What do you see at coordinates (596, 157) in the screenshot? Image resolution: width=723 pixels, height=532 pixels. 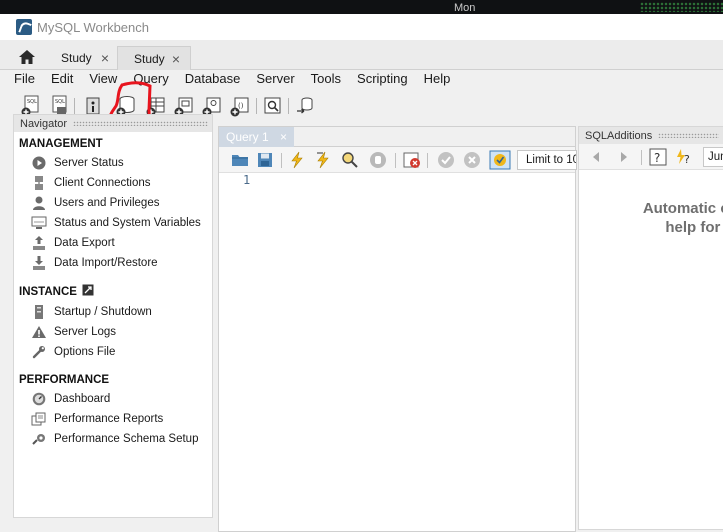 I see `back-arrow-icon` at bounding box center [596, 157].